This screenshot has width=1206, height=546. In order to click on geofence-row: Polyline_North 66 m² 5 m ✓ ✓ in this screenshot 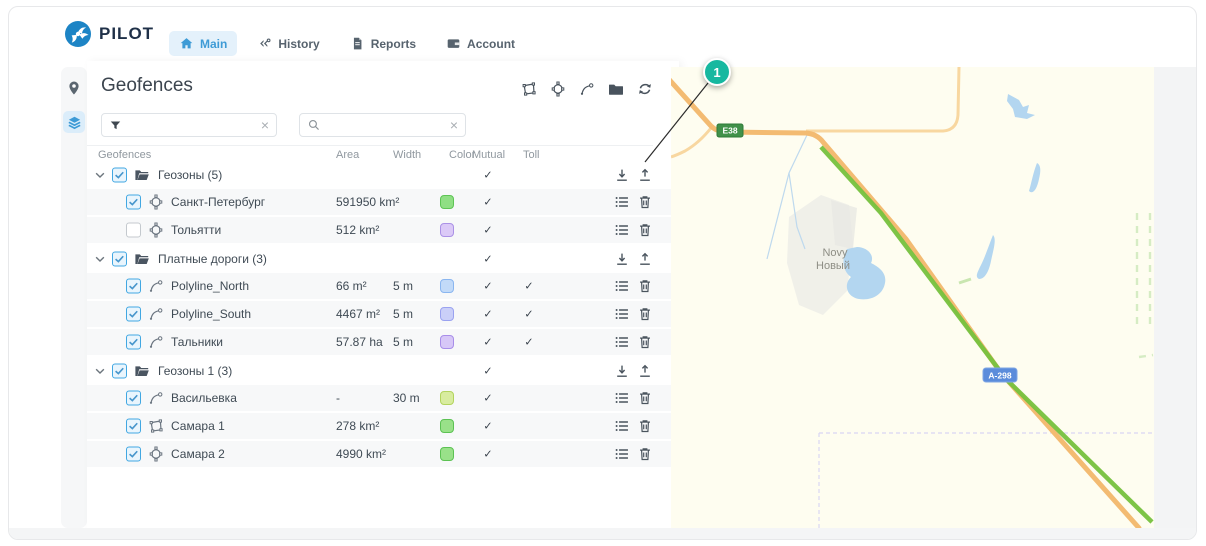, I will do `click(383, 287)`.